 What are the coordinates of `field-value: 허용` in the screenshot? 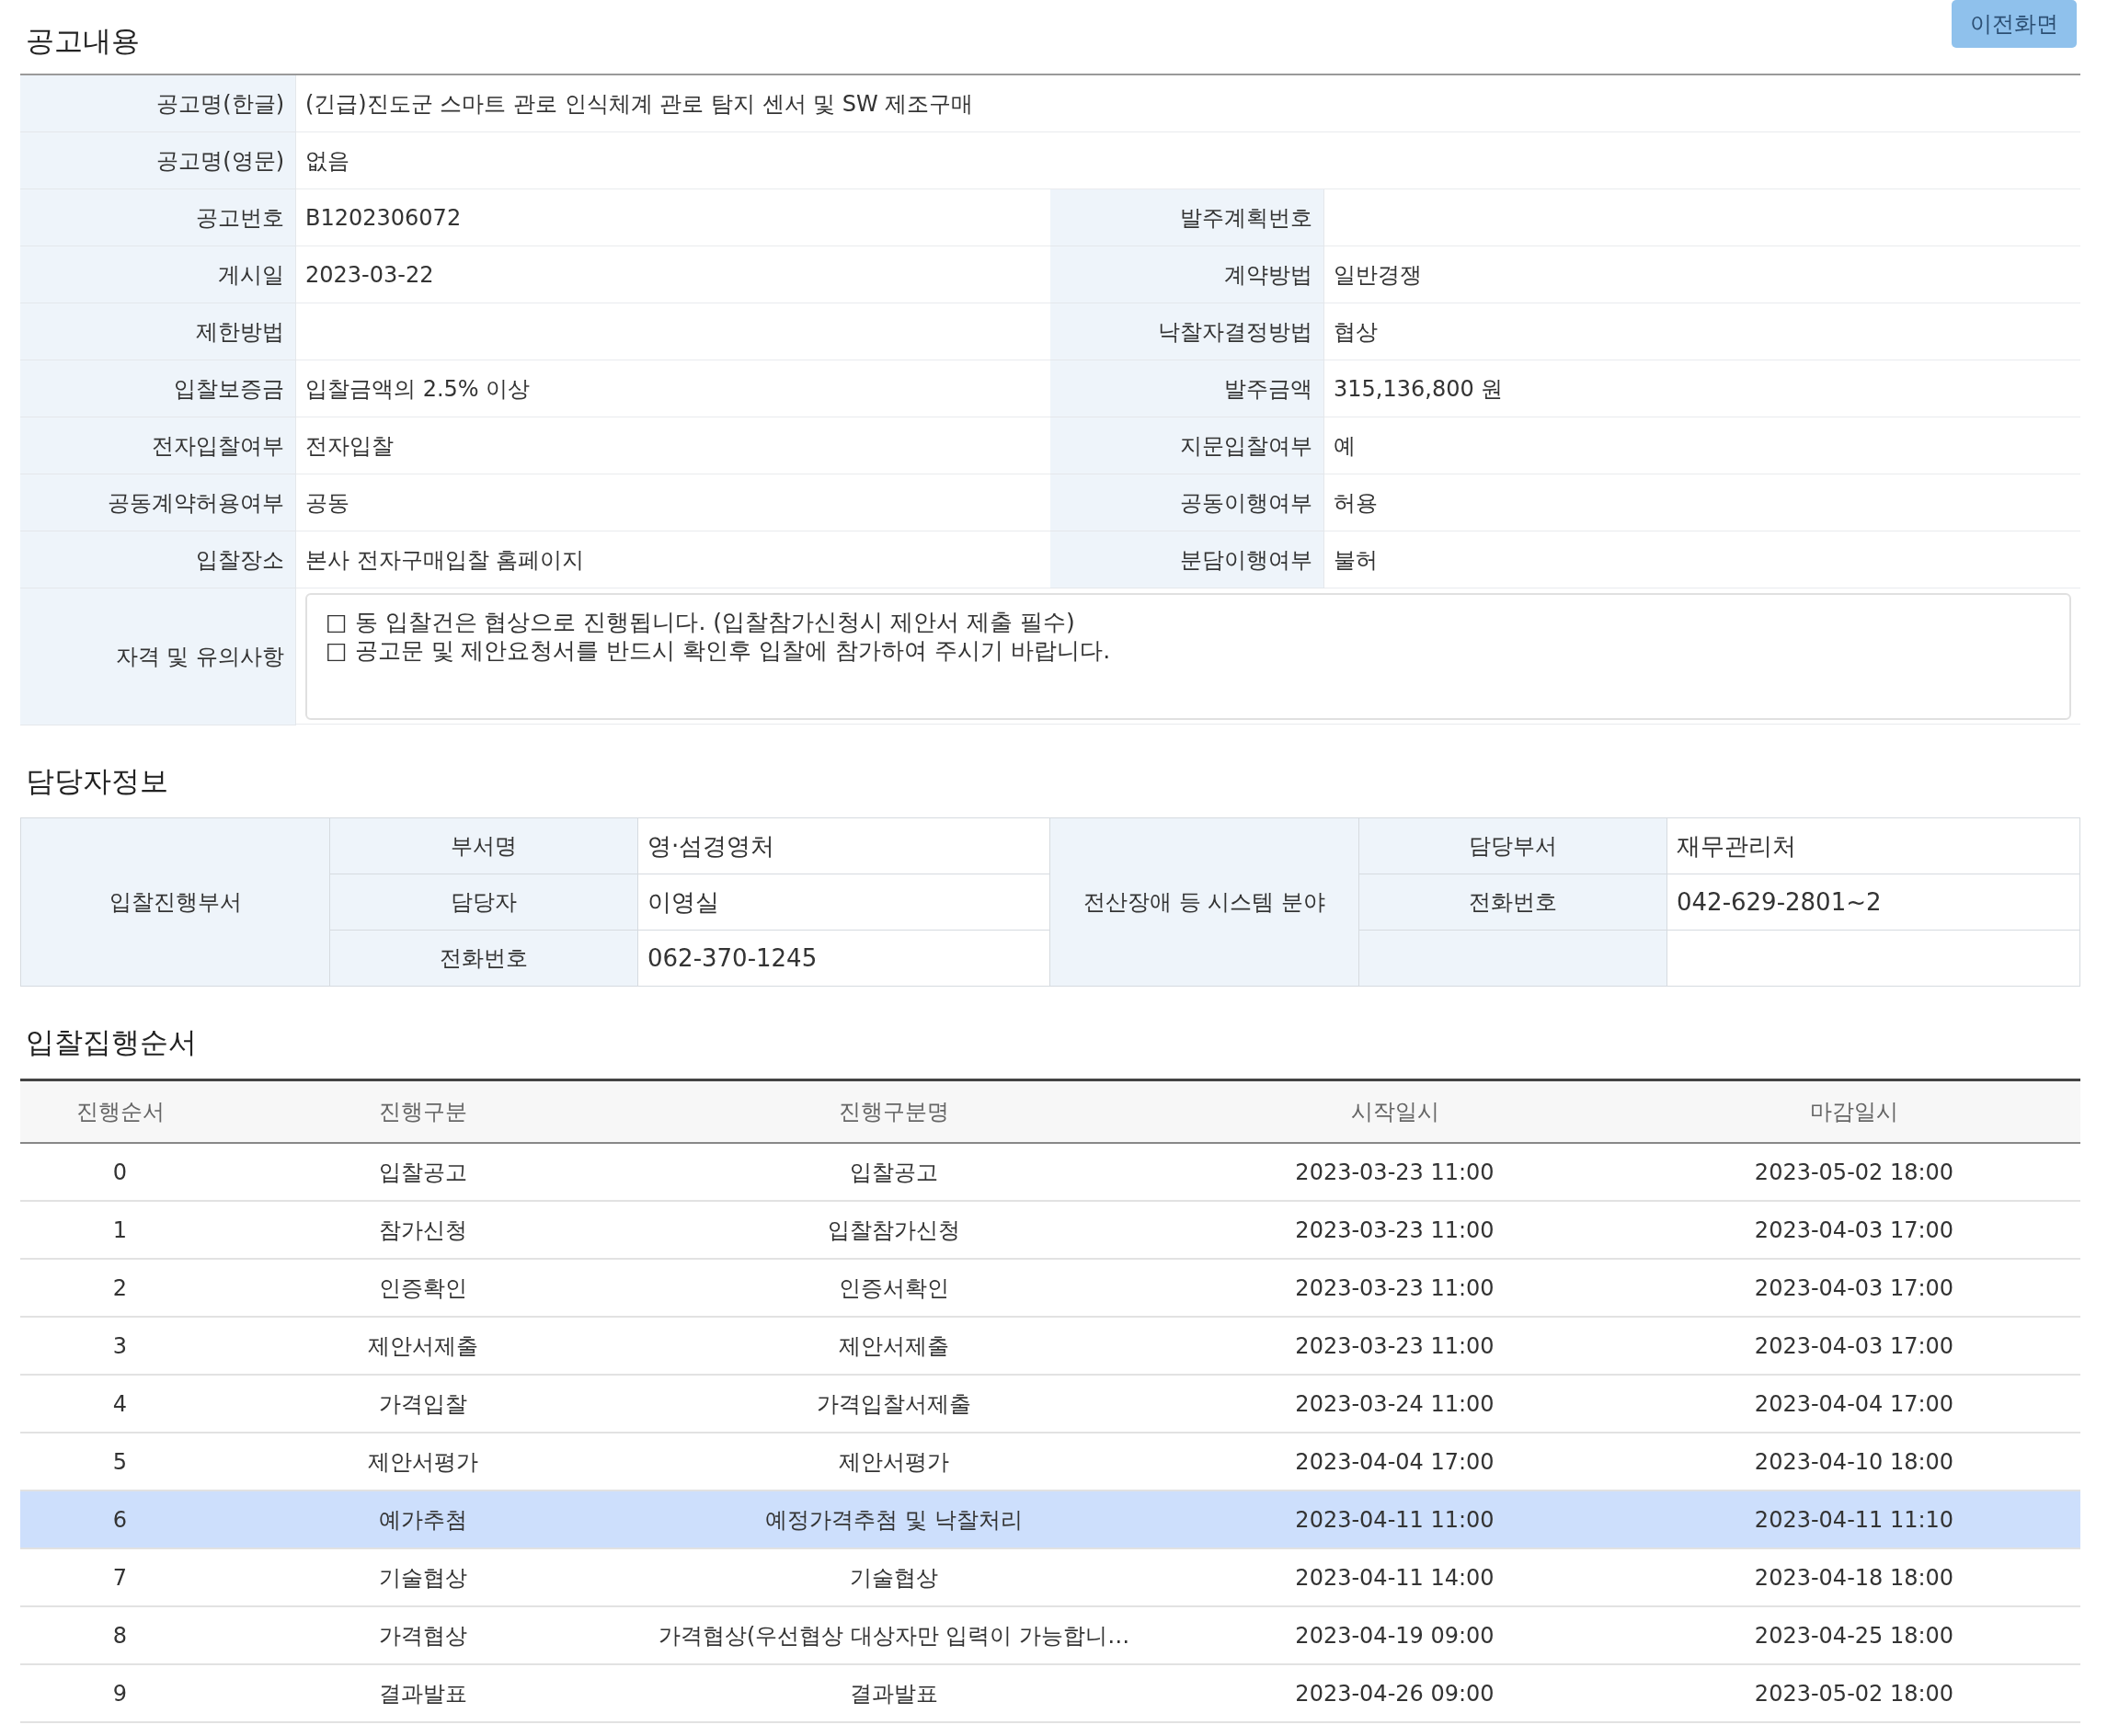 It's located at (1356, 503).